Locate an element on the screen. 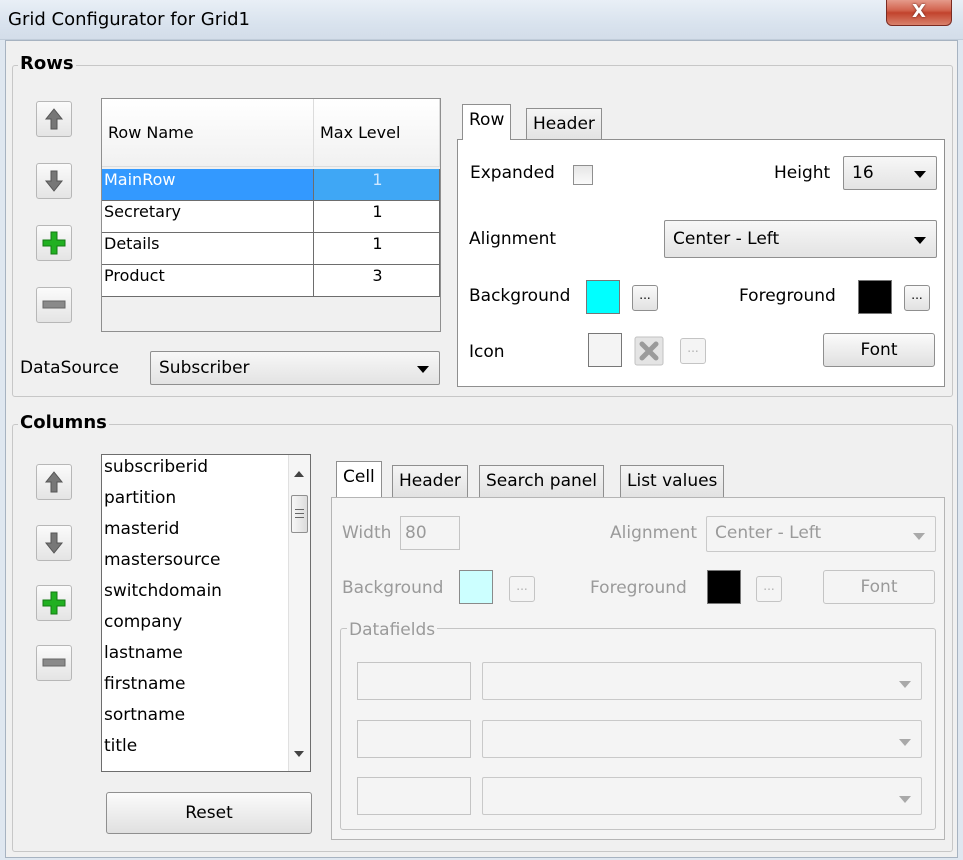 The image size is (963, 860). delete-x-icon is located at coordinates (649, 353).